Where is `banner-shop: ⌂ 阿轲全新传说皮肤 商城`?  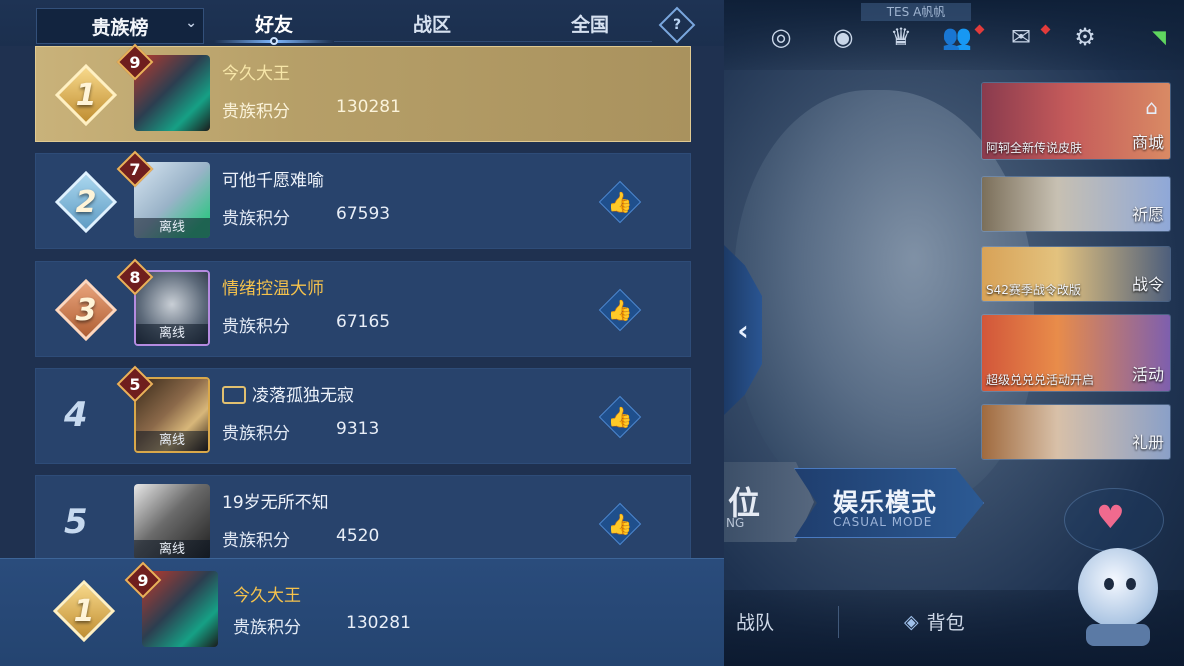 banner-shop: ⌂ 阿轲全新传说皮肤 商城 is located at coordinates (1076, 121).